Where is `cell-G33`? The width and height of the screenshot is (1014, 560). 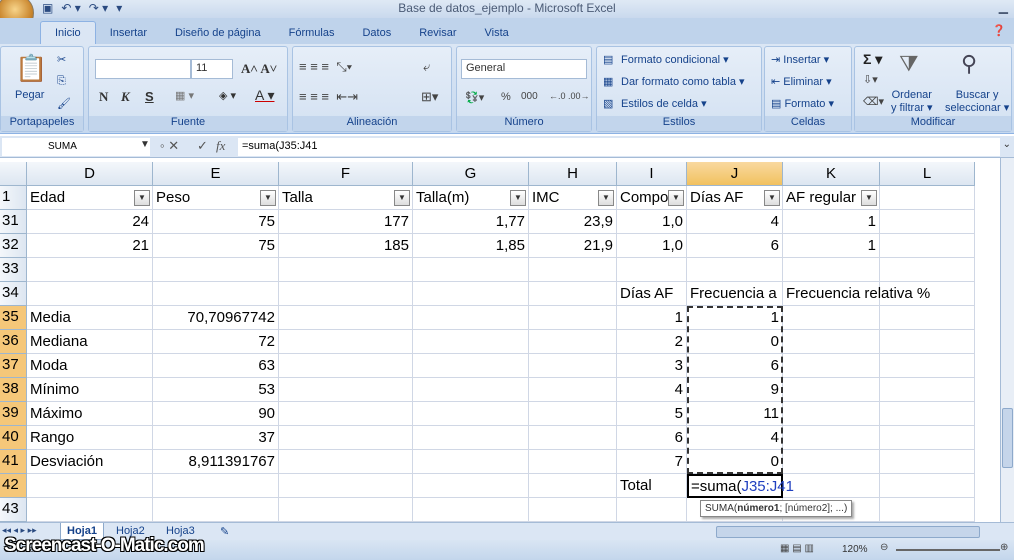 cell-G33 is located at coordinates (471, 270).